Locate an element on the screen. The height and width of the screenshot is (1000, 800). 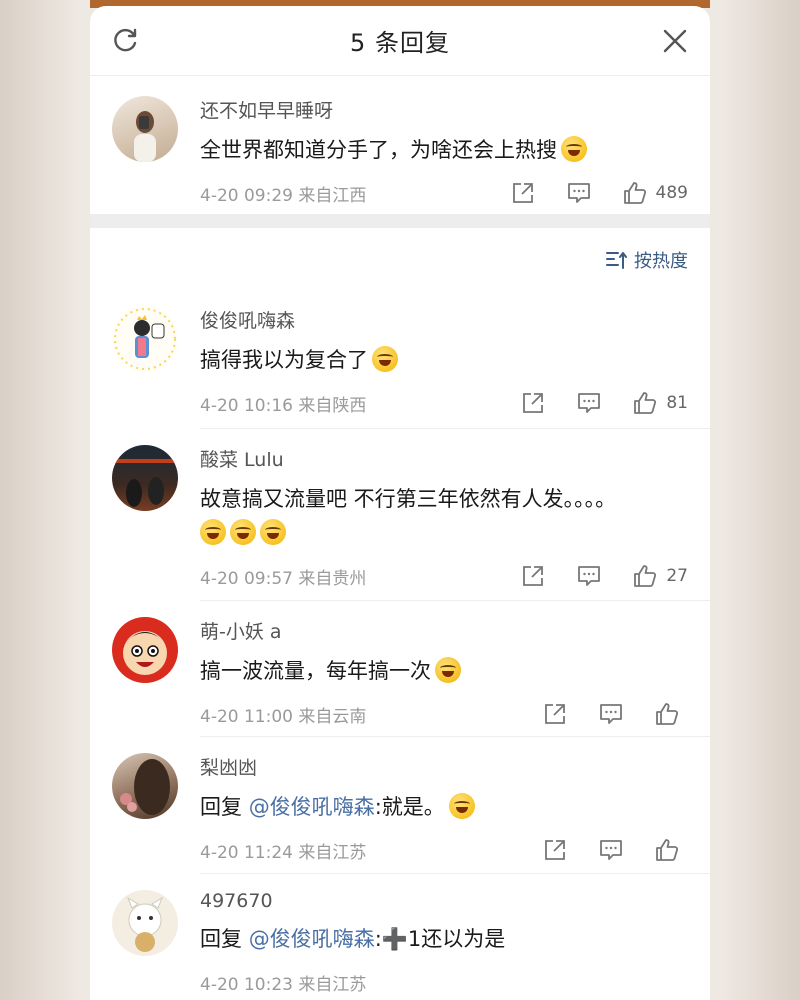
comment-author: 酸菜 Lulu is located at coordinates (444, 458).